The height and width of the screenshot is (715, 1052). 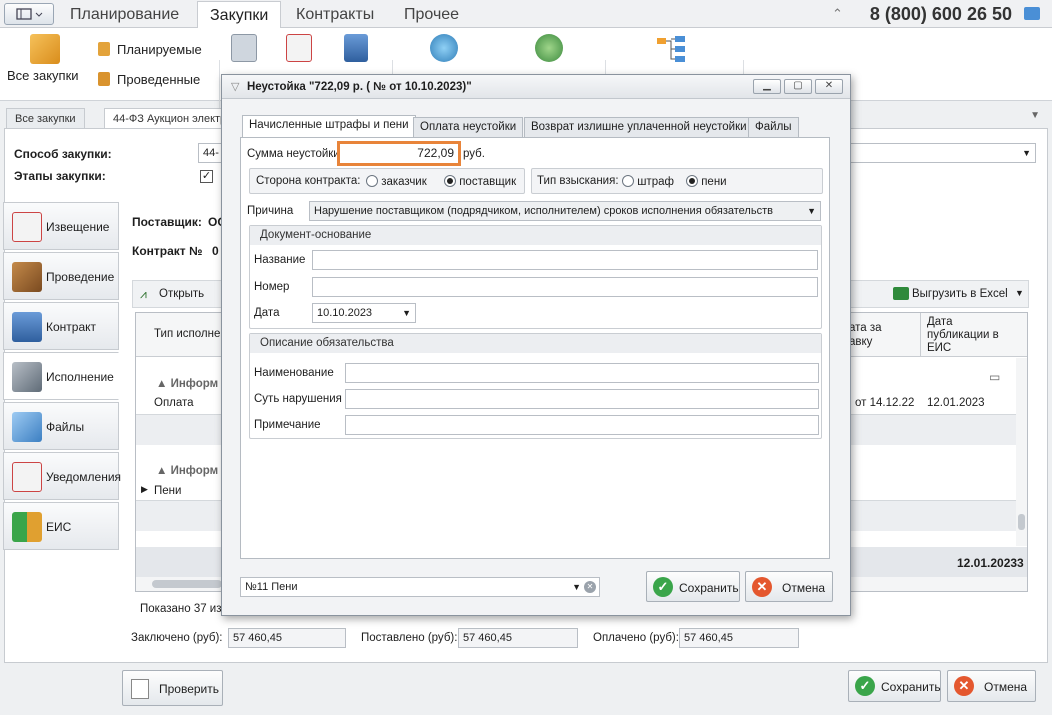 What do you see at coordinates (920, 335) in the screenshot?
I see `col-divider` at bounding box center [920, 335].